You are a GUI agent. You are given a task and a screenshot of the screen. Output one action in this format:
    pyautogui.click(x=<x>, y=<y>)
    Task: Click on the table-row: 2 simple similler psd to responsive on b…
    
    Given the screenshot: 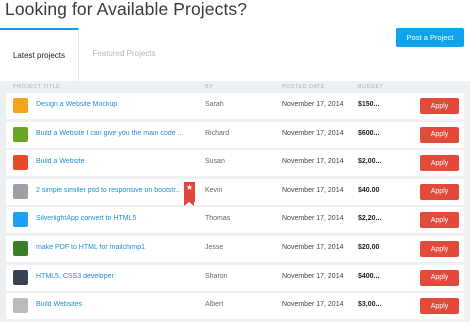 What is the action you would take?
    pyautogui.click(x=235, y=192)
    